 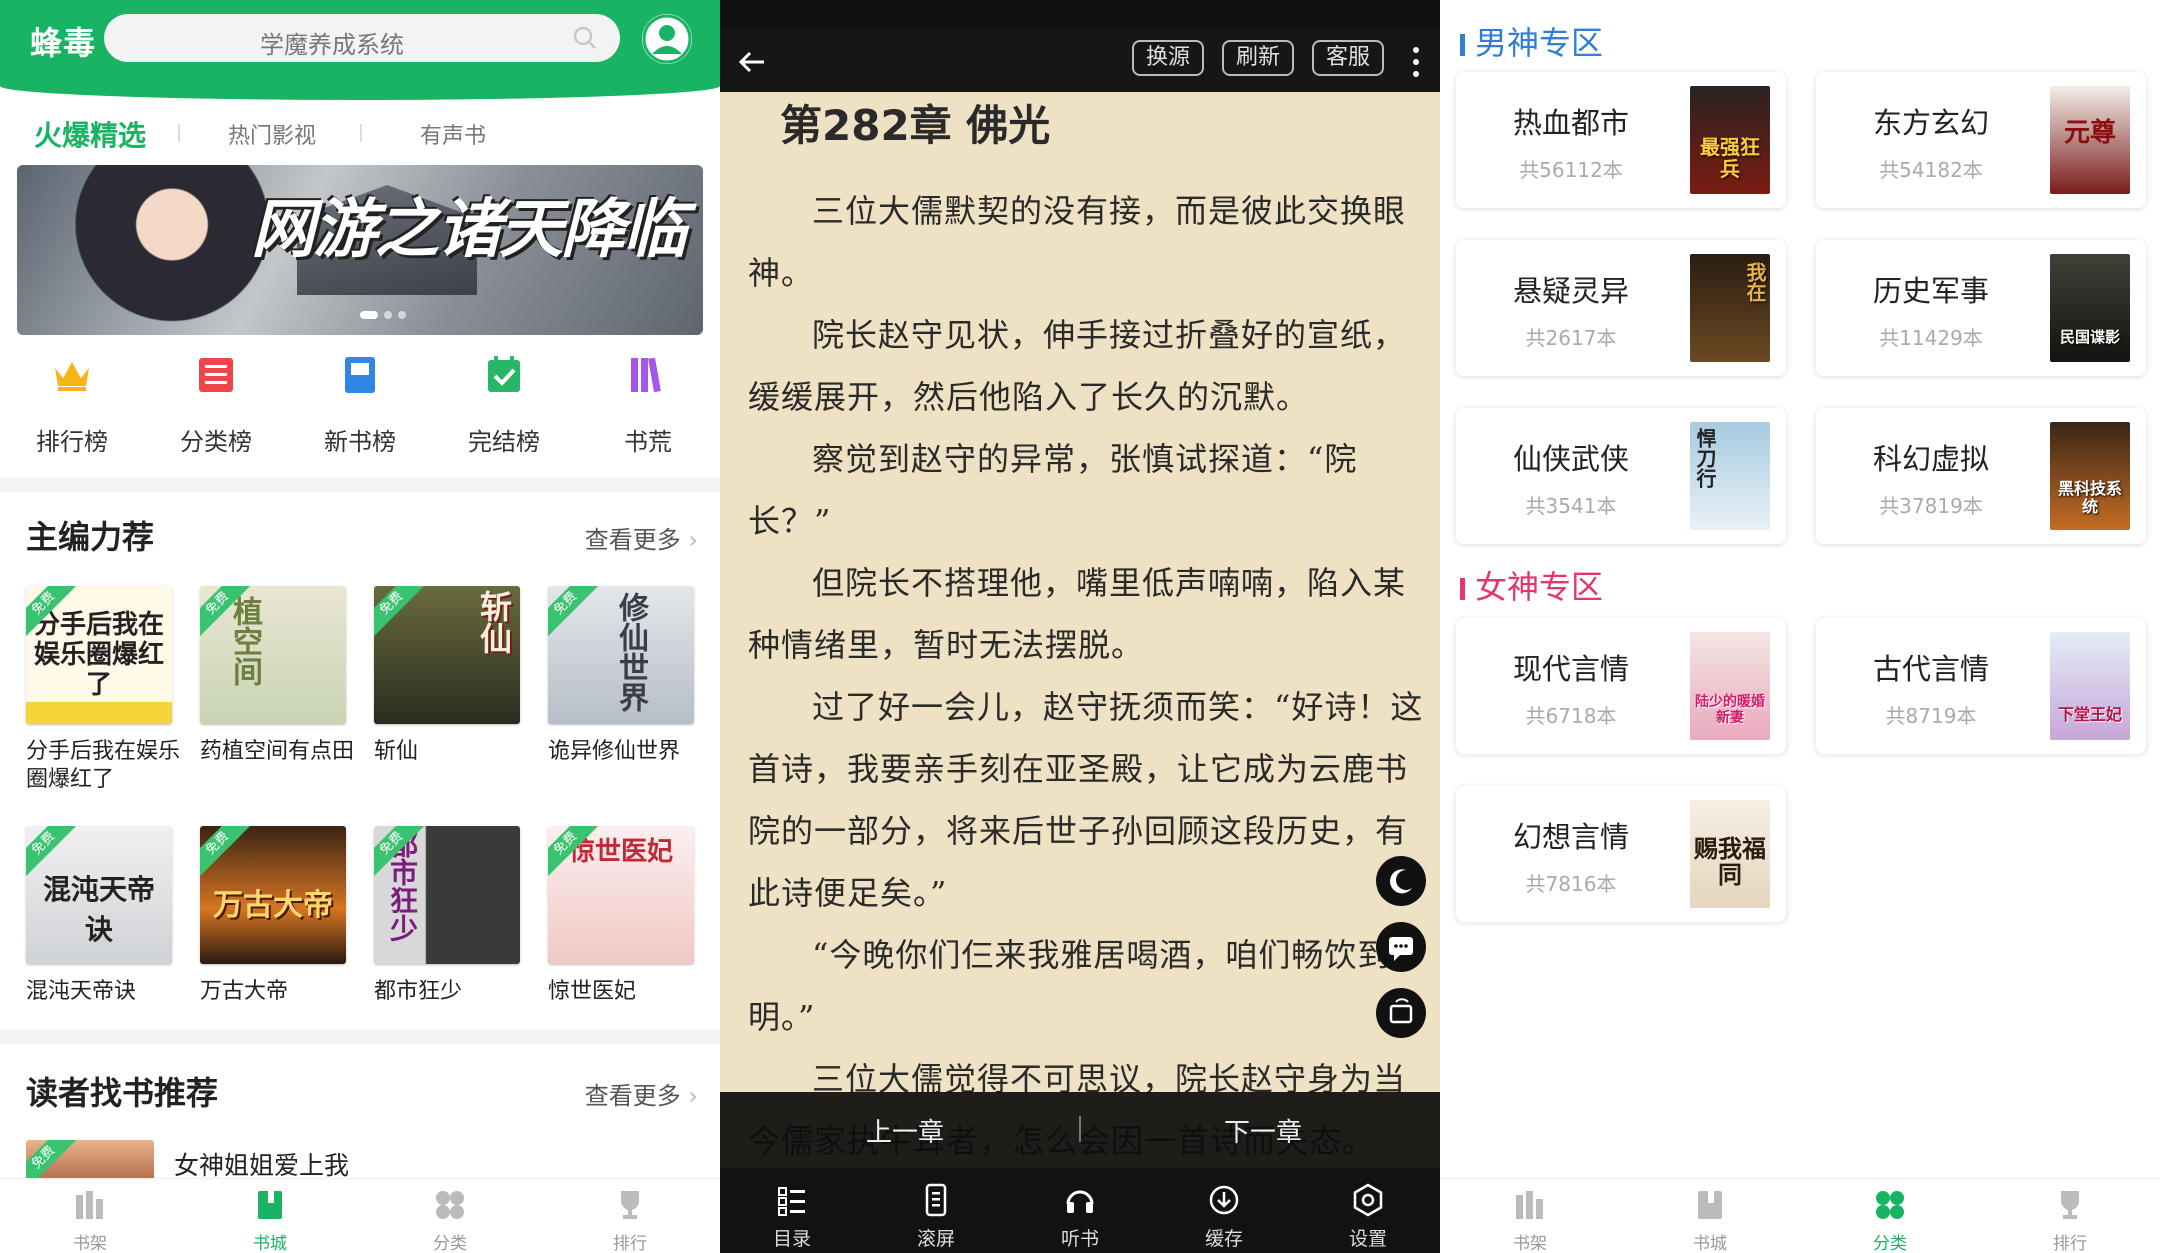 What do you see at coordinates (90, 134) in the screenshot?
I see `tab-hot-picks: 火爆精选` at bounding box center [90, 134].